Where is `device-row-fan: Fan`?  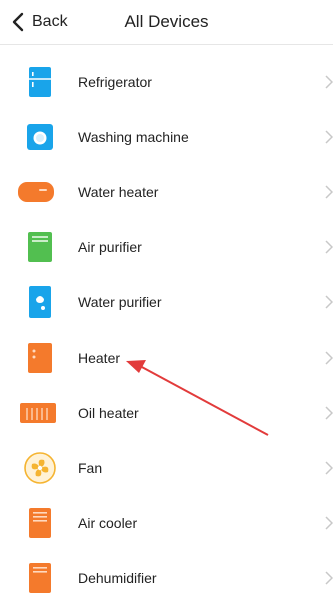 device-row-fan: Fan is located at coordinates (166, 467).